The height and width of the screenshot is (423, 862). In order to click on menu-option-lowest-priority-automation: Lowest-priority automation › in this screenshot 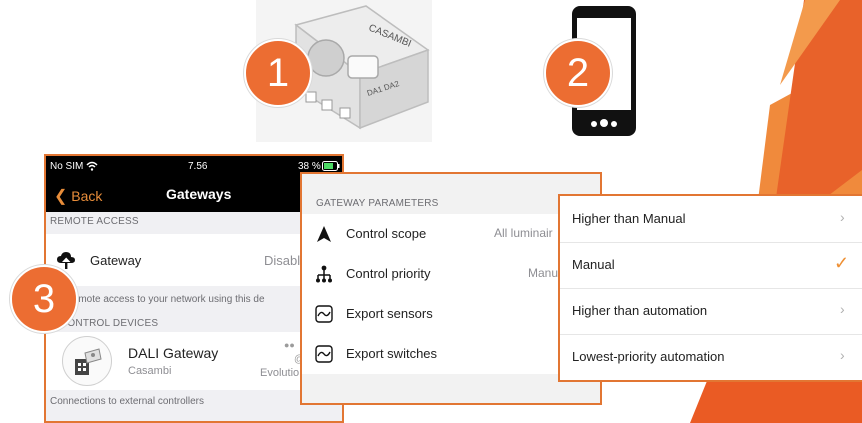, I will do `click(711, 357)`.